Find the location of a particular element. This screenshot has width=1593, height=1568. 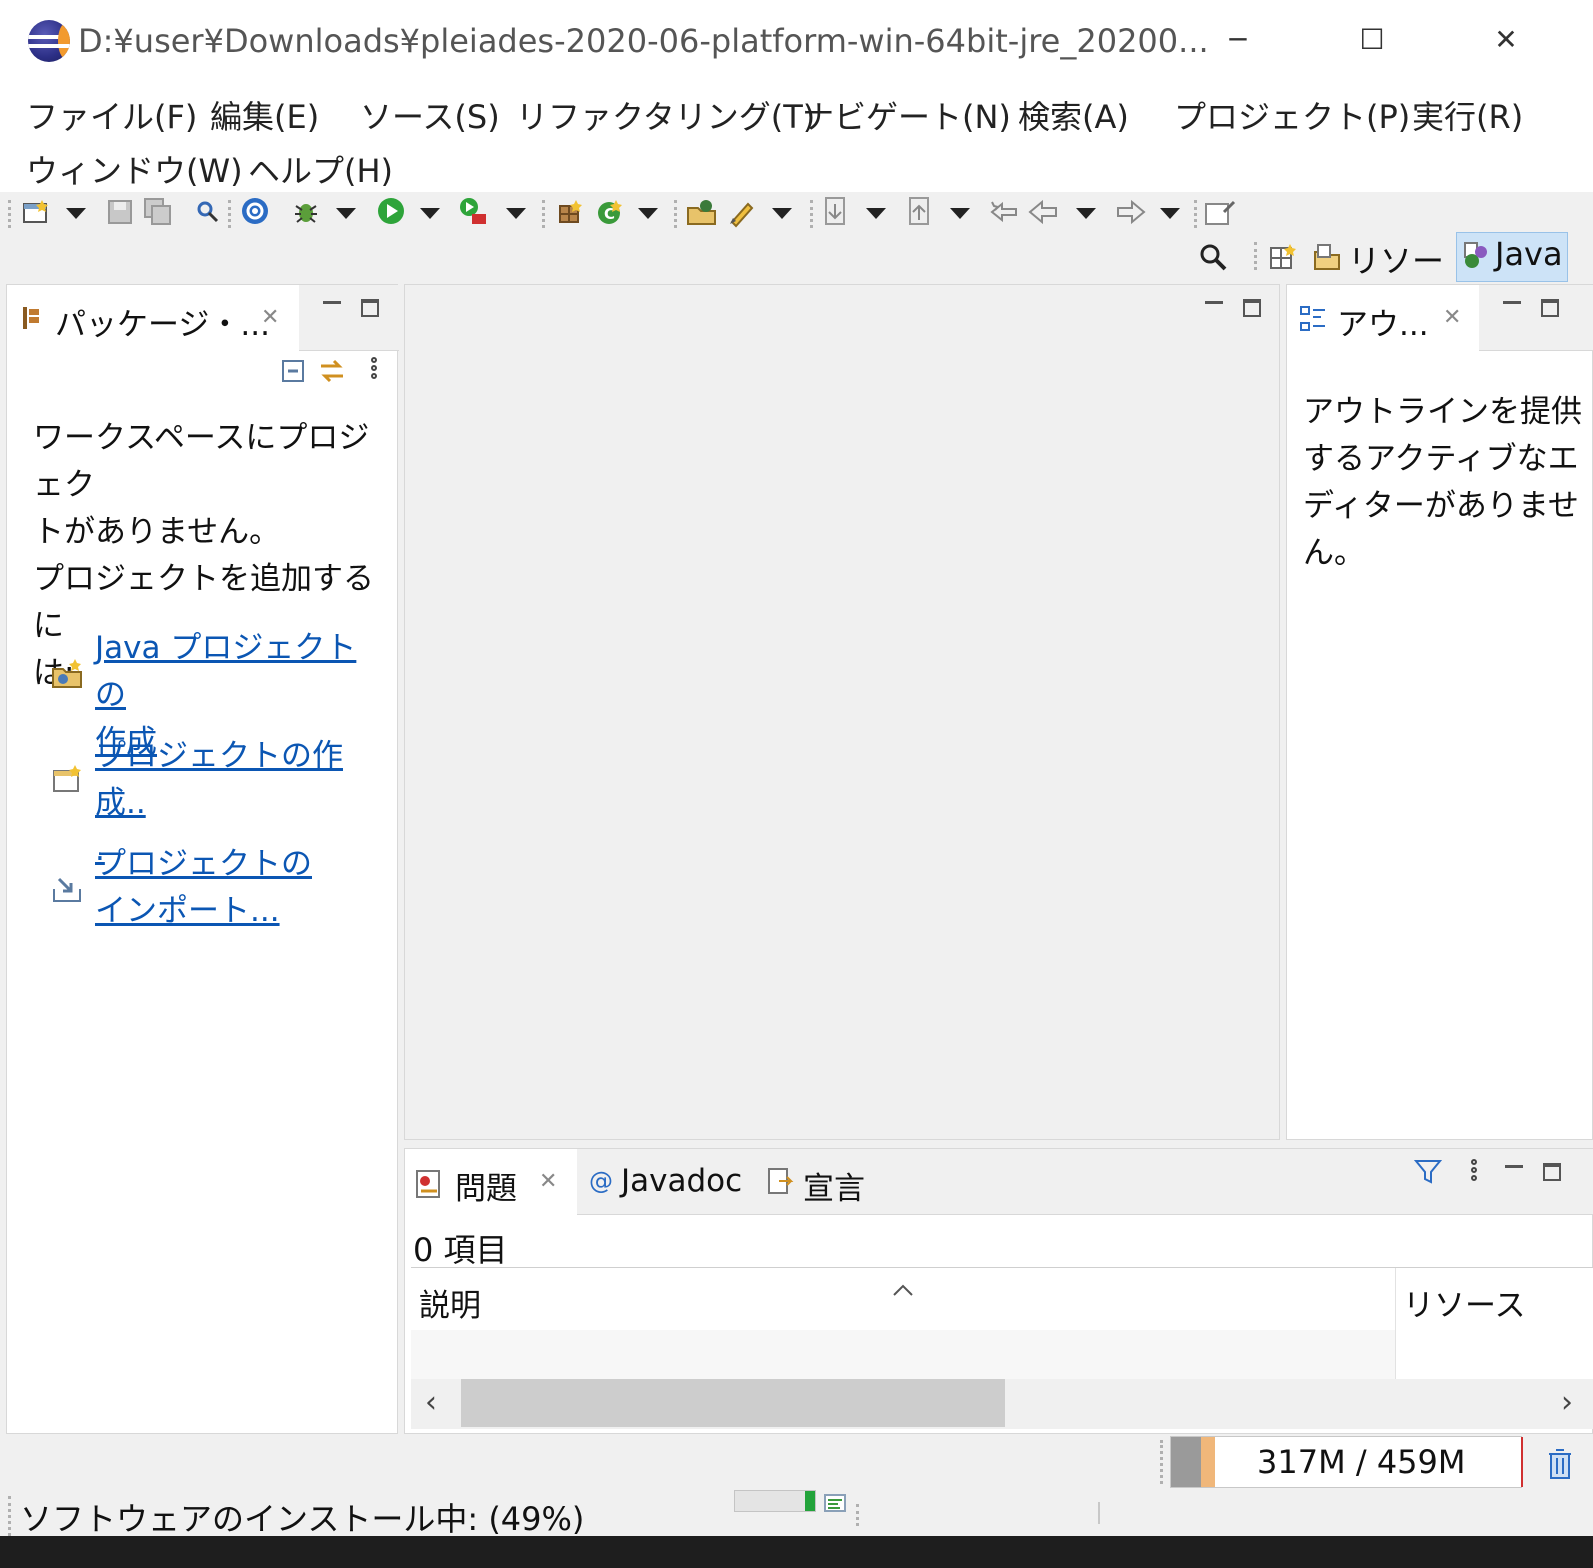

menu-edit: 編集(E) is located at coordinates (264, 115).